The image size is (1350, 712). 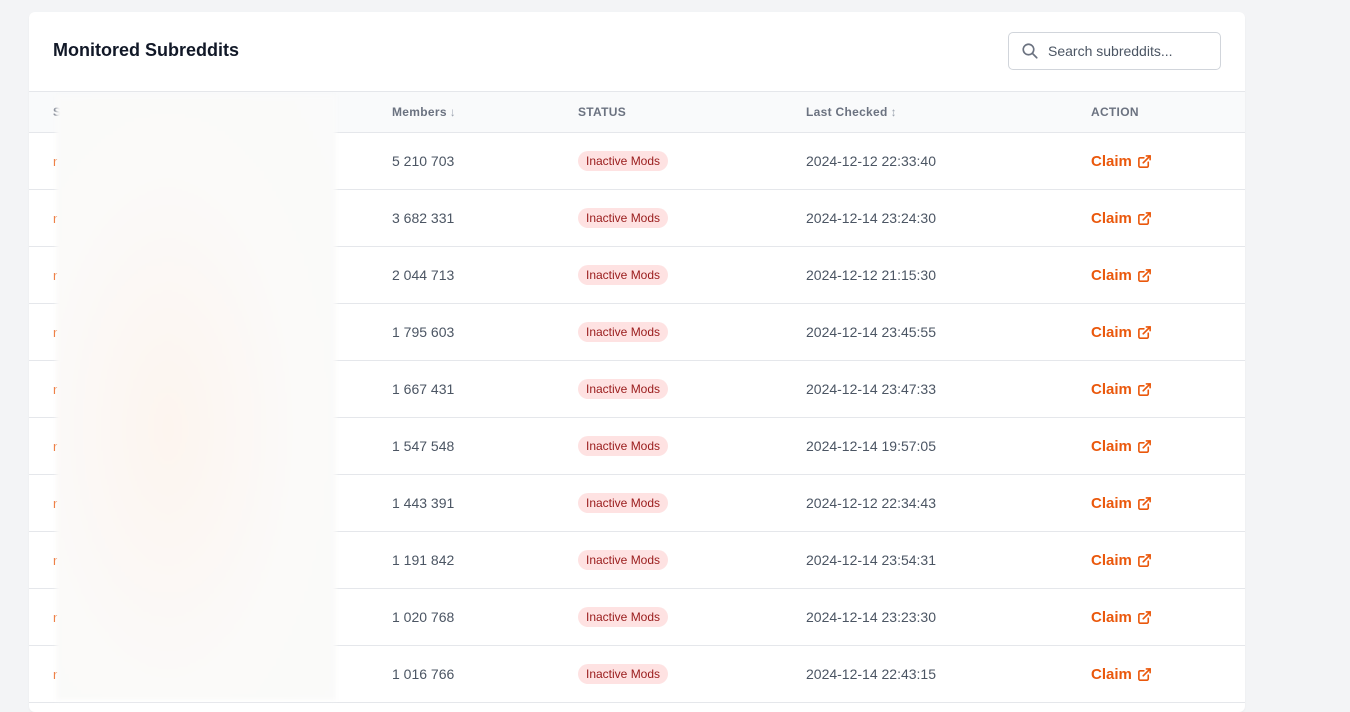 I want to click on column-header-action: ACTION, so click(x=1115, y=112).